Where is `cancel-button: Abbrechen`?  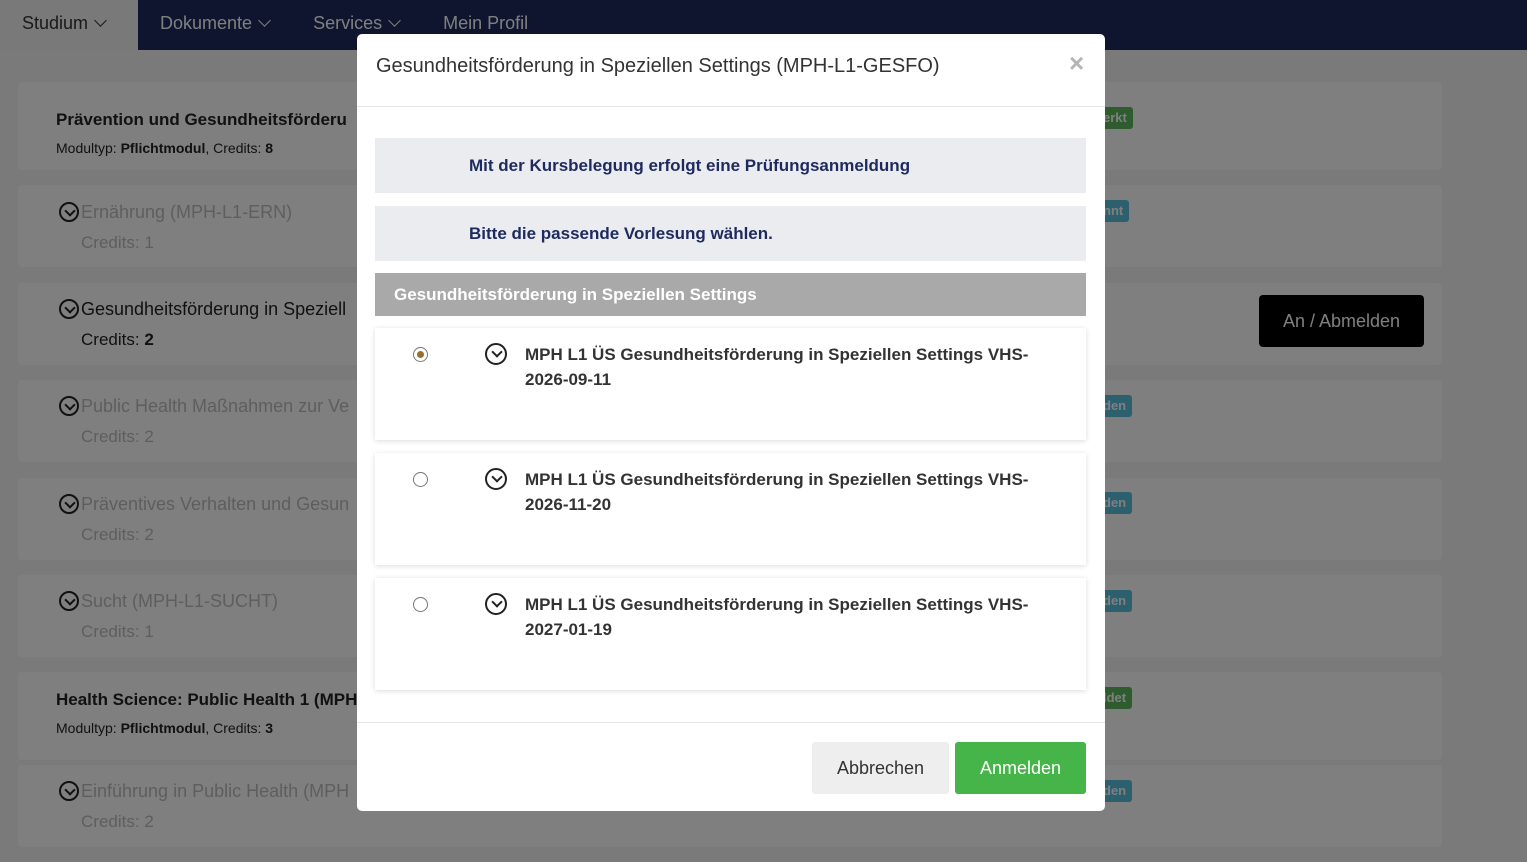 cancel-button: Abbrechen is located at coordinates (880, 768).